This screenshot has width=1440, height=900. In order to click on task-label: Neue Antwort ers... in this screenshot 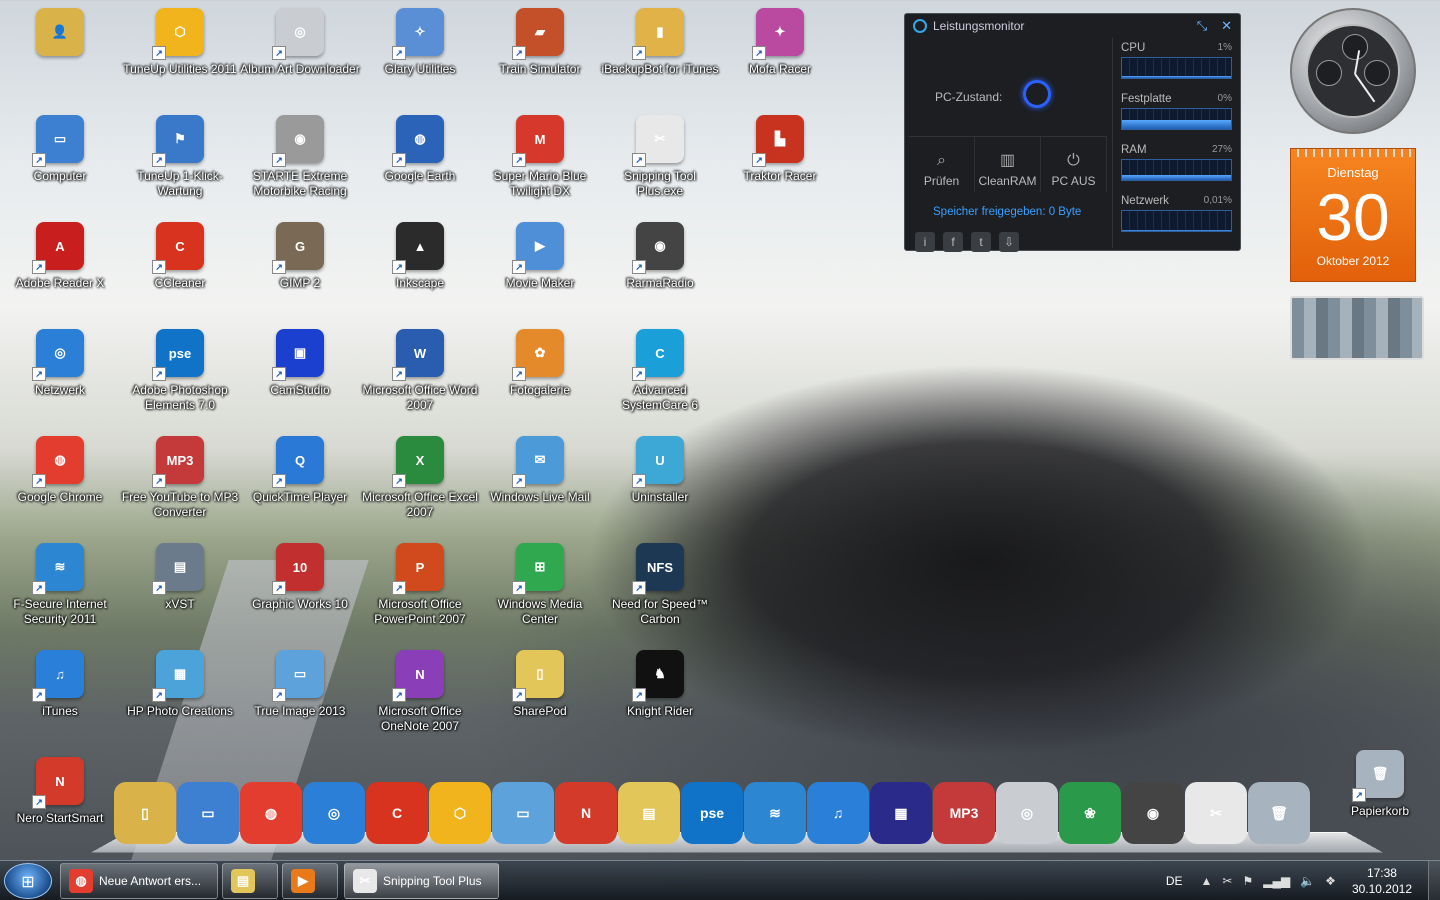, I will do `click(150, 881)`.